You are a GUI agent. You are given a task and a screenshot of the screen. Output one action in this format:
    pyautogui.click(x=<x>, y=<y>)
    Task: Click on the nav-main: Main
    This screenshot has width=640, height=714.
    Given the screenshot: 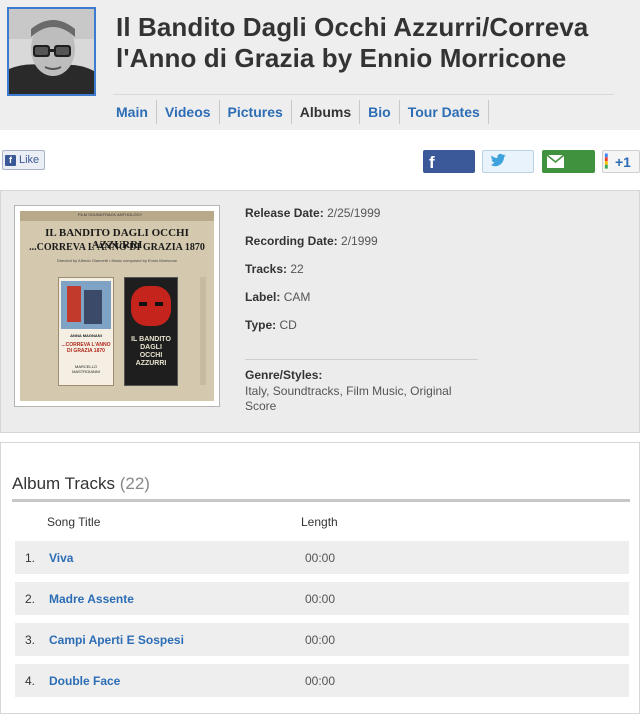 What is the action you would take?
    pyautogui.click(x=132, y=112)
    